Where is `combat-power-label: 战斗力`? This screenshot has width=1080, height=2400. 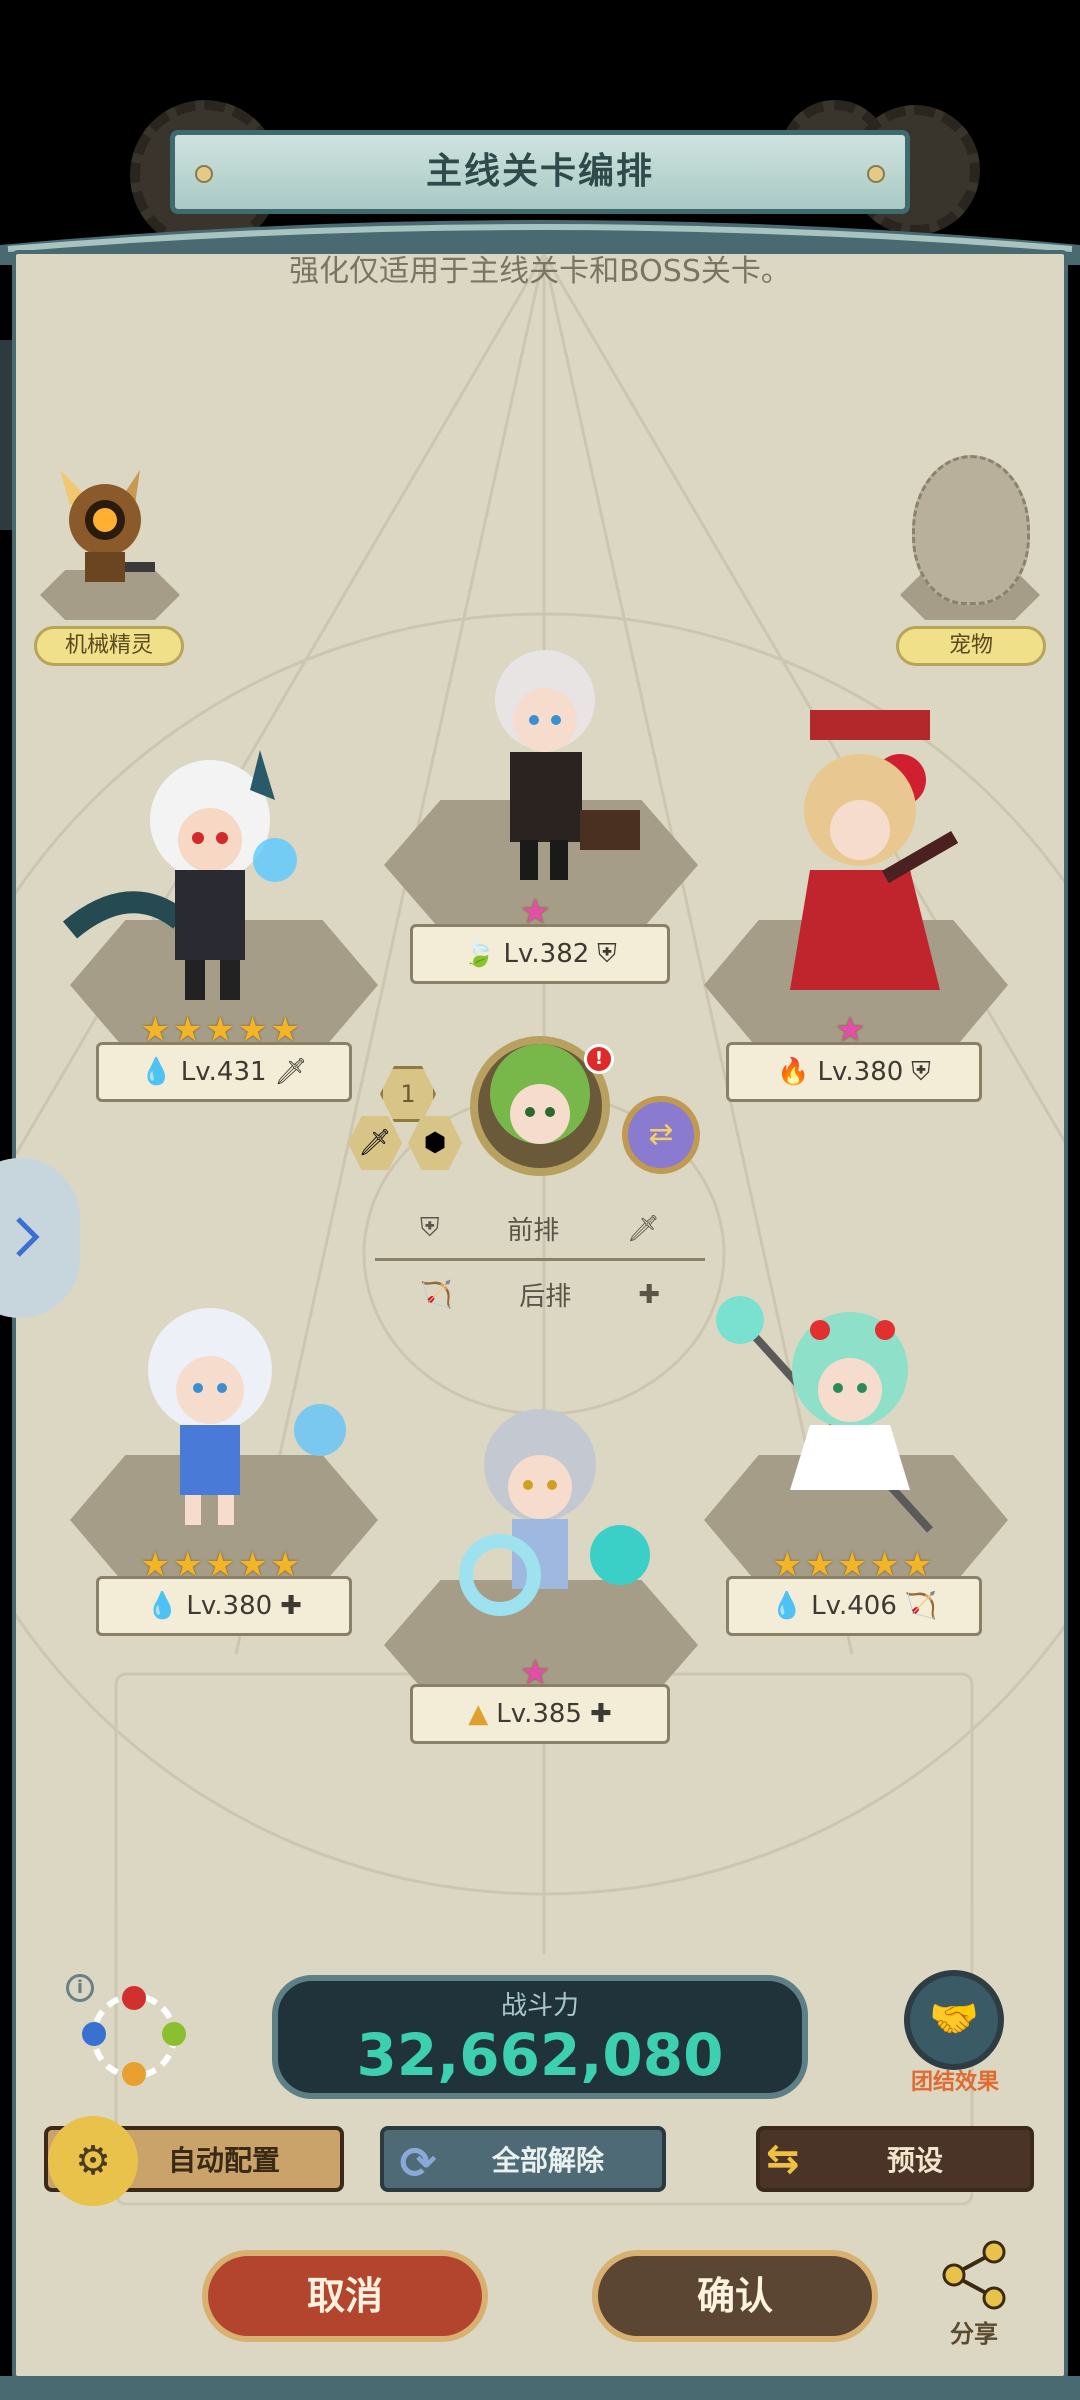
combat-power-label: 战斗力 is located at coordinates (539, 2006).